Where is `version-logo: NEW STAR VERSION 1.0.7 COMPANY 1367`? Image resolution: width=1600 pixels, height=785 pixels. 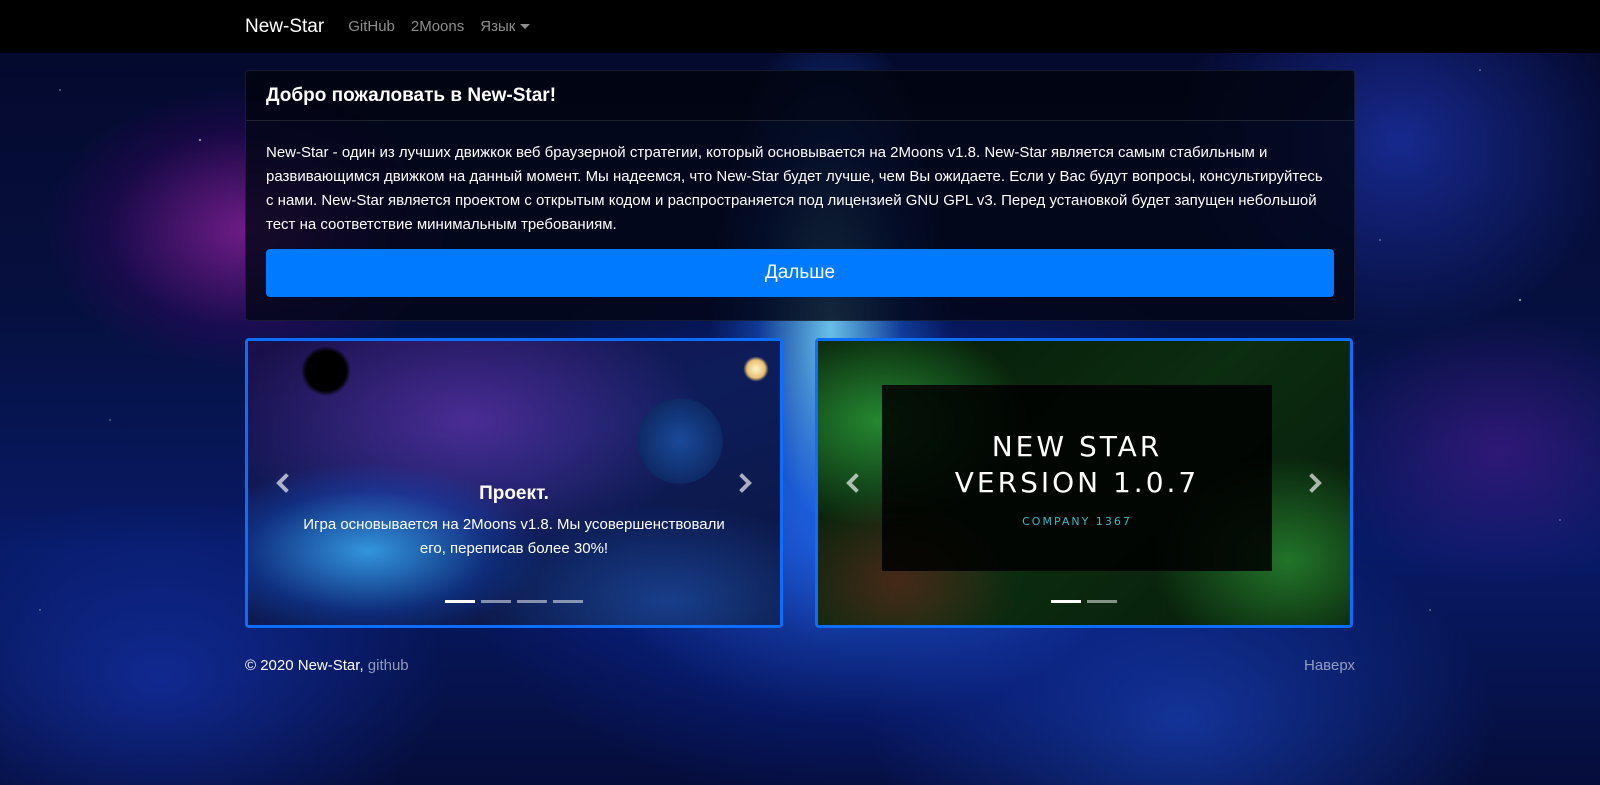 version-logo: NEW STAR VERSION 1.0.7 COMPANY 1367 is located at coordinates (1077, 478).